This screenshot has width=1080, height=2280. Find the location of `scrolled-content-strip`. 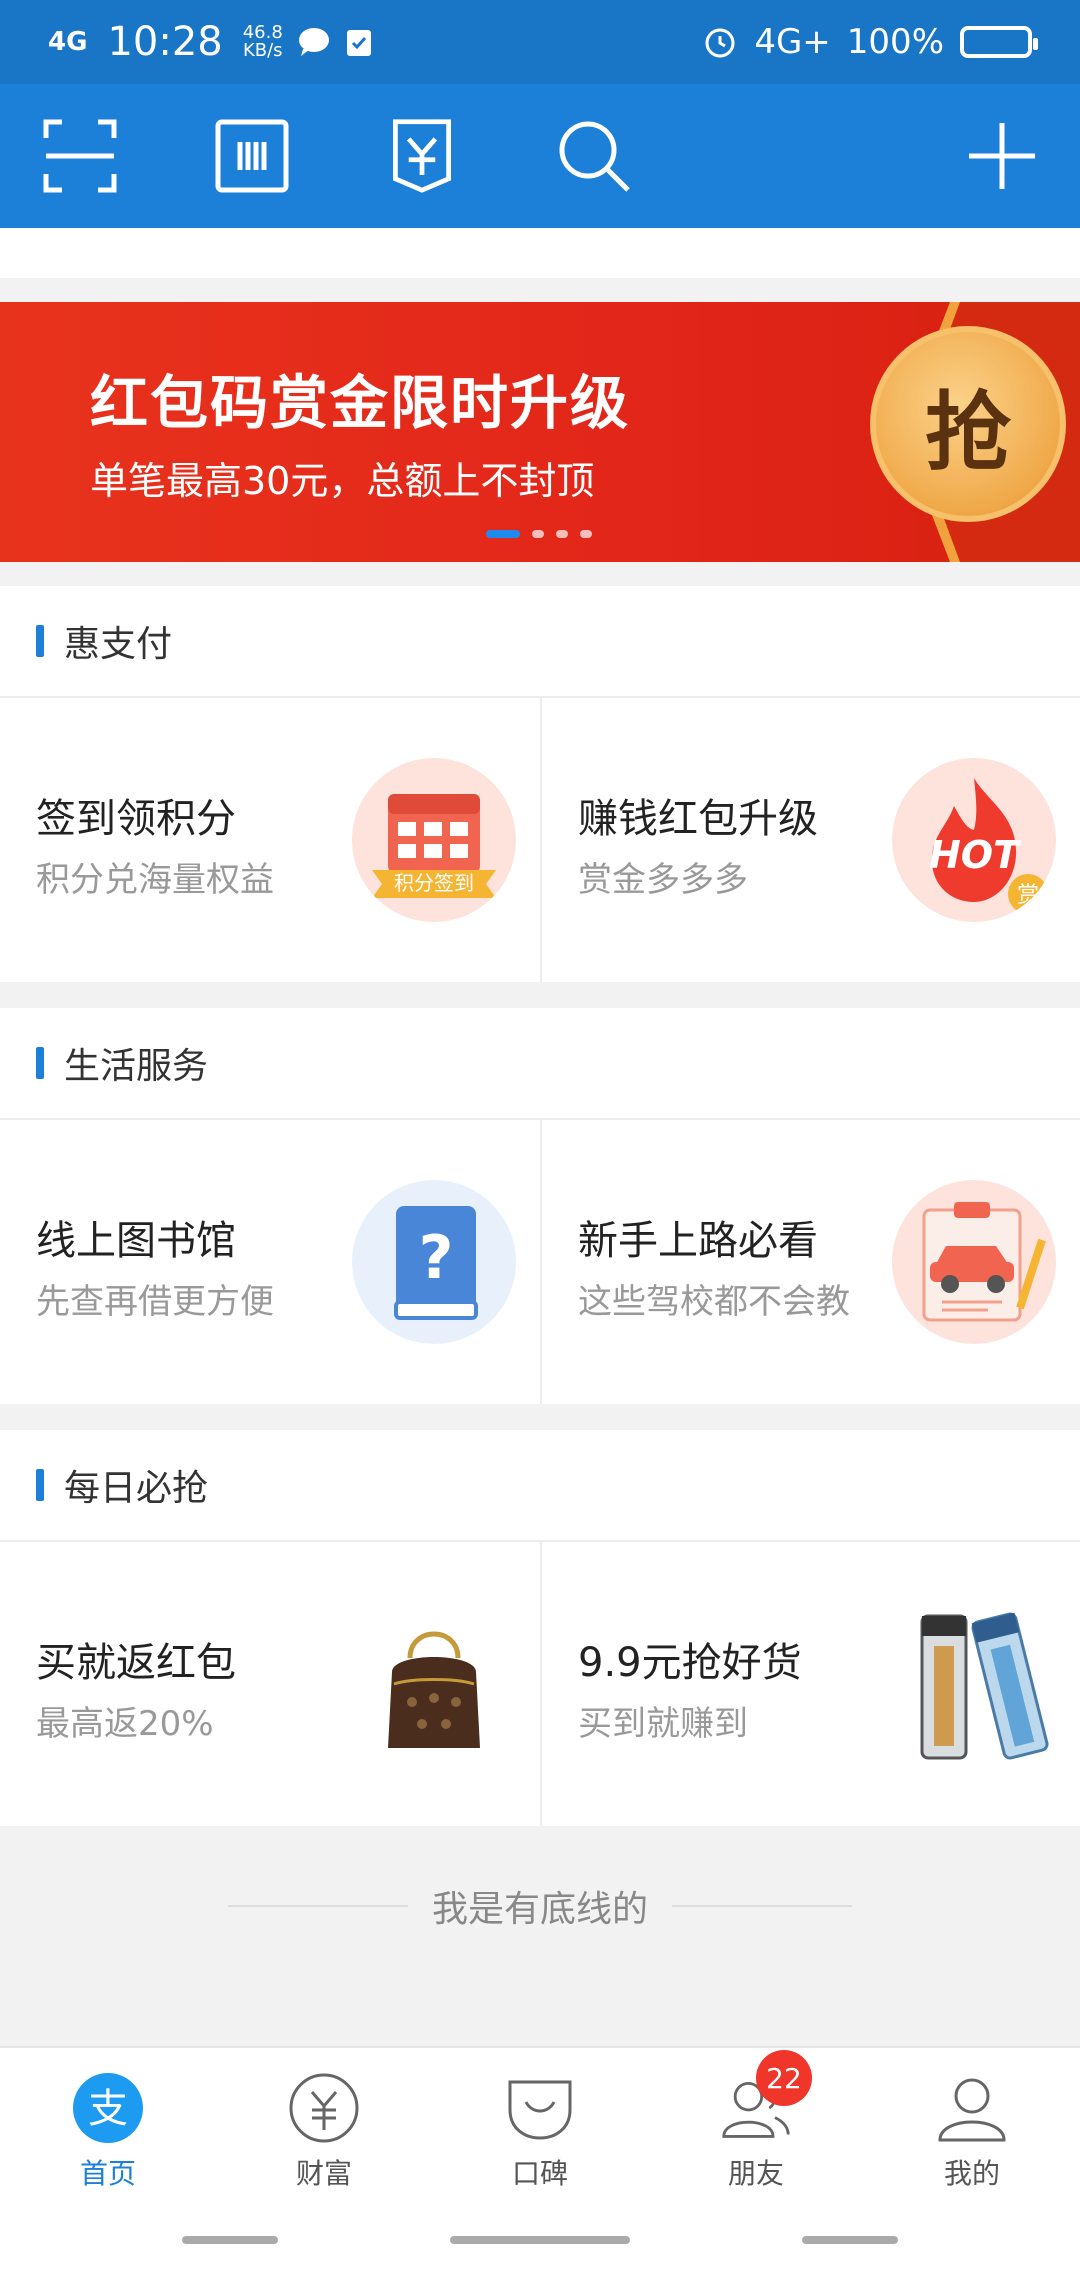

scrolled-content-strip is located at coordinates (540, 253).